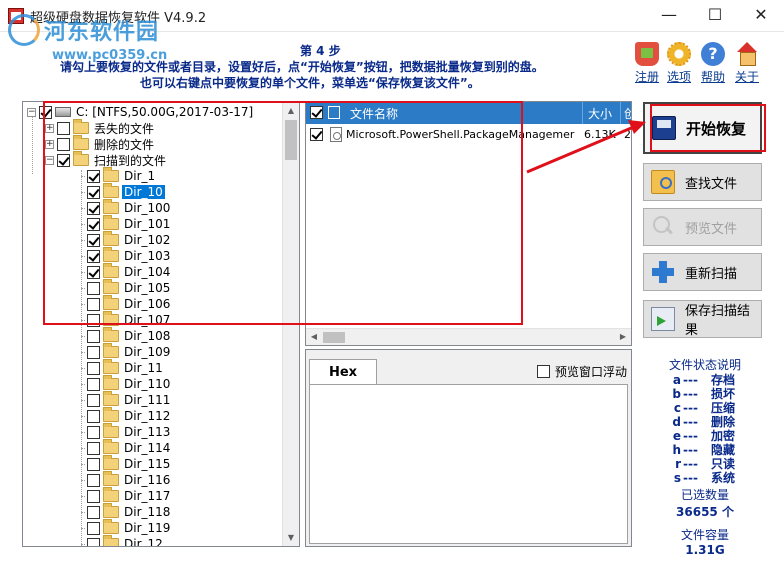  What do you see at coordinates (705, 464) in the screenshot?
I see `legend-row: r --- 只读` at bounding box center [705, 464].